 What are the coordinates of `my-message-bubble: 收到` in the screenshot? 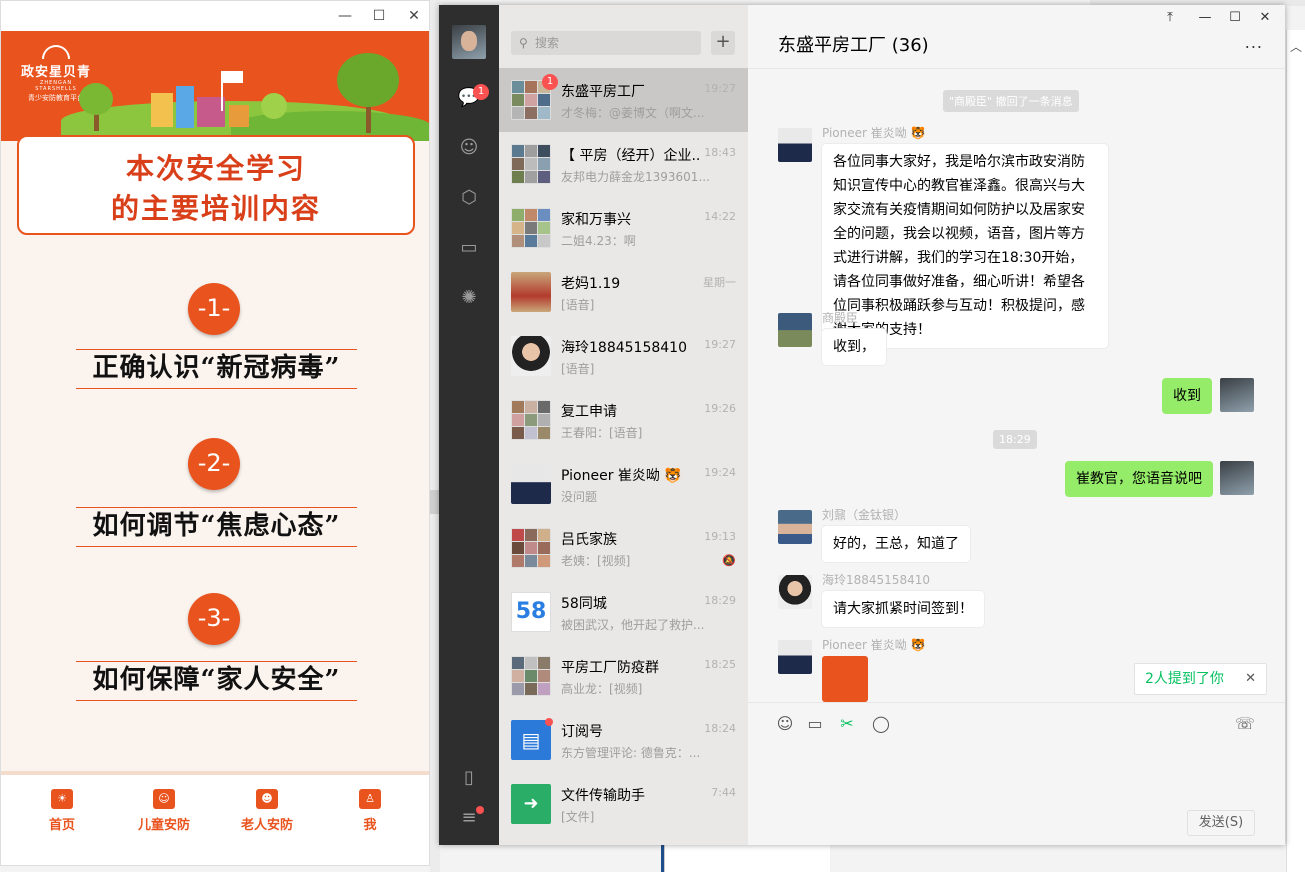 It's located at (1187, 396).